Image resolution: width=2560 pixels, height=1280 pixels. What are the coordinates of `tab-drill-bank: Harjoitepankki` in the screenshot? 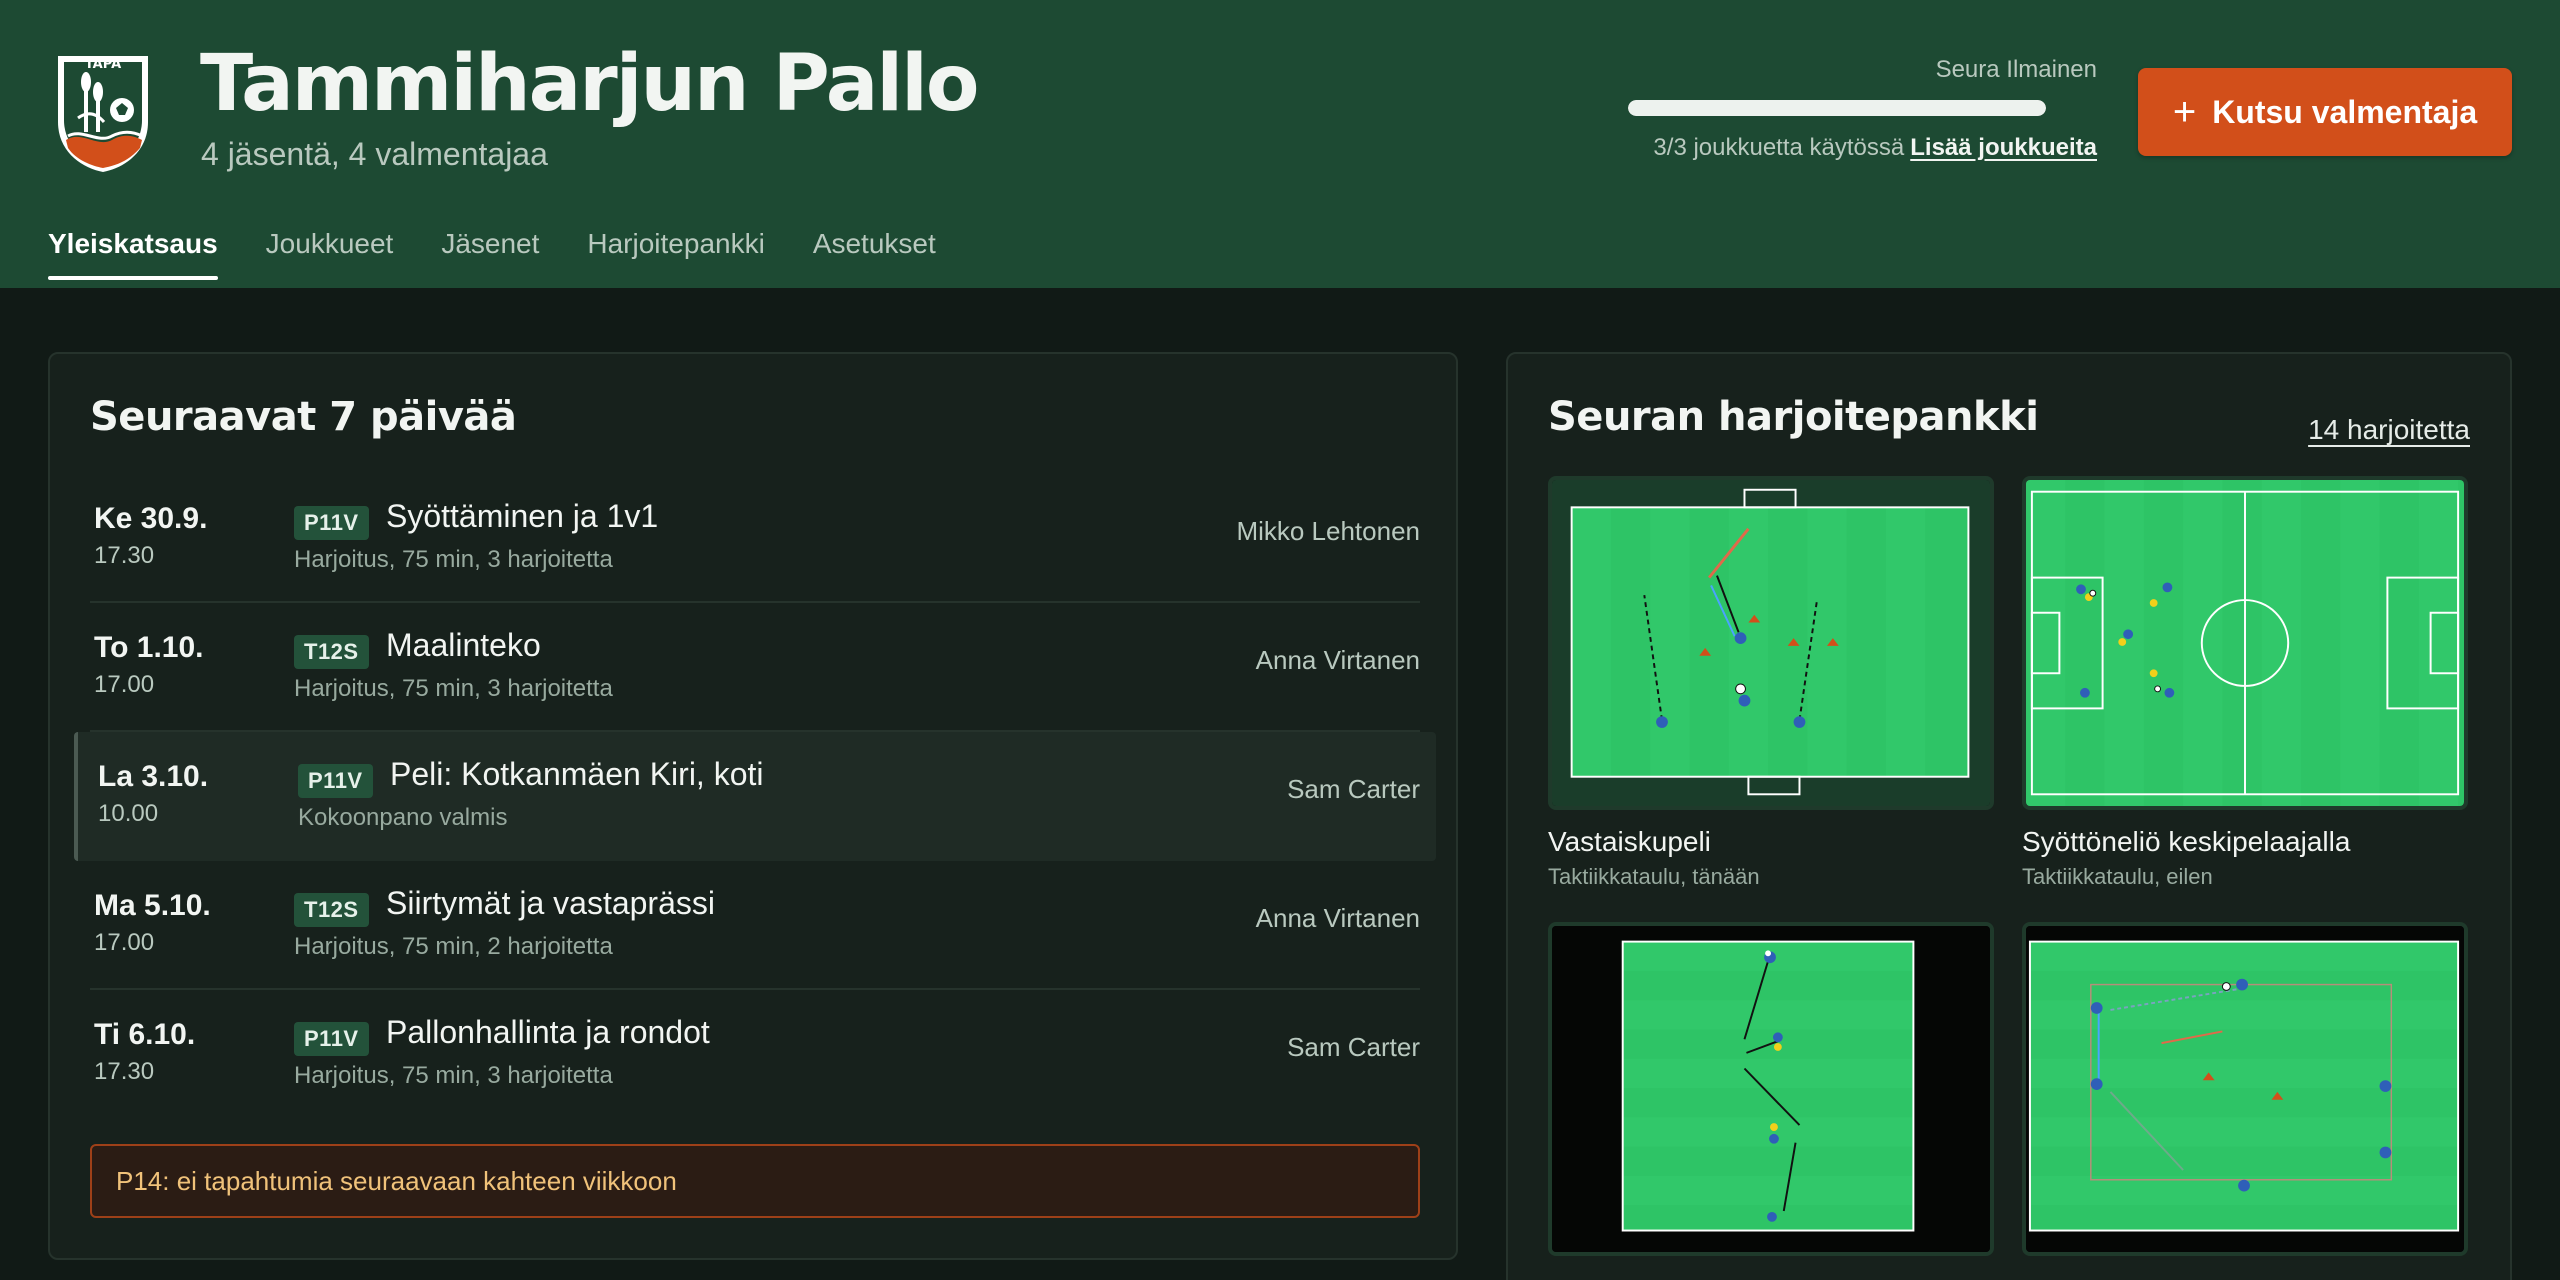 It's located at (675, 254).